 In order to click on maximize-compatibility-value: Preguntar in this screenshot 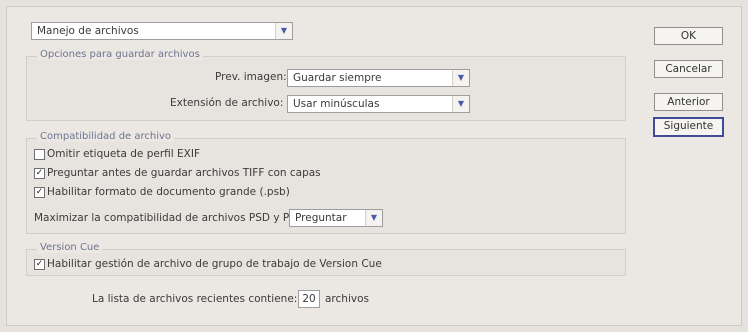, I will do `click(321, 218)`.